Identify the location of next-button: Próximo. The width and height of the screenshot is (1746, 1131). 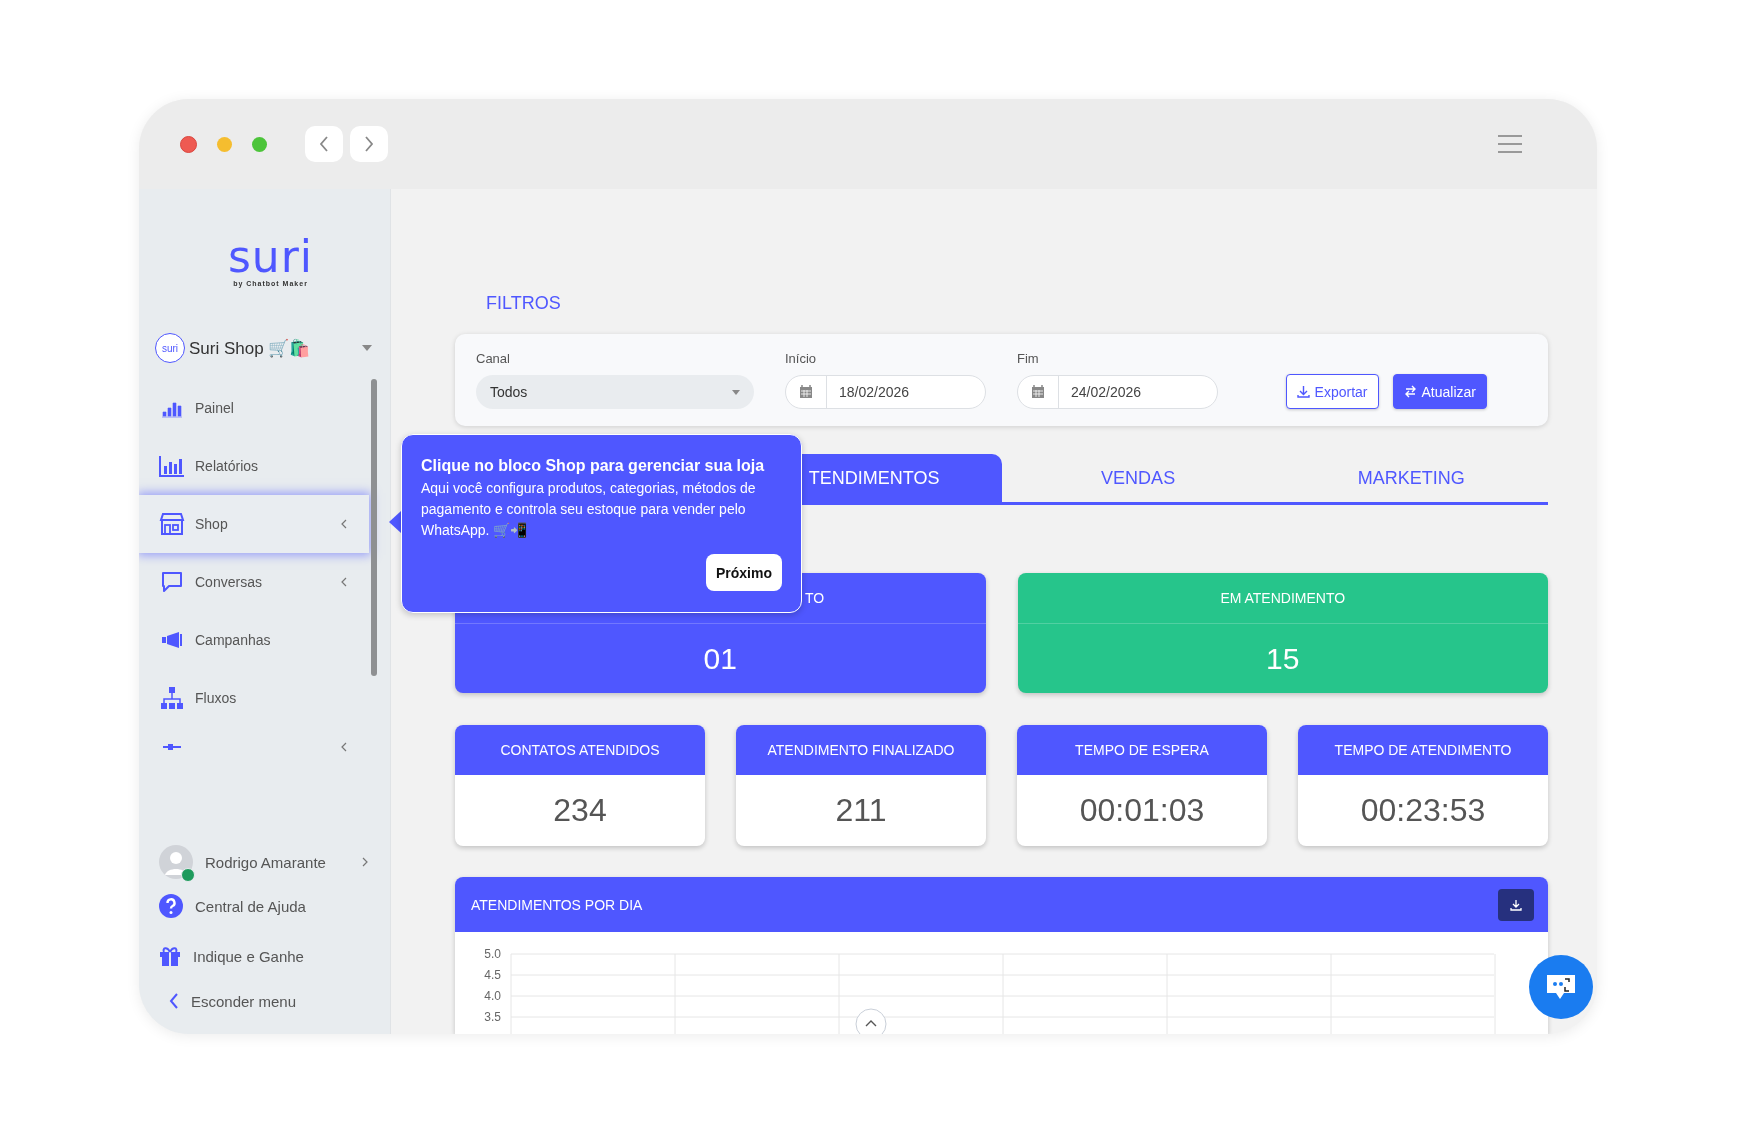
(744, 572).